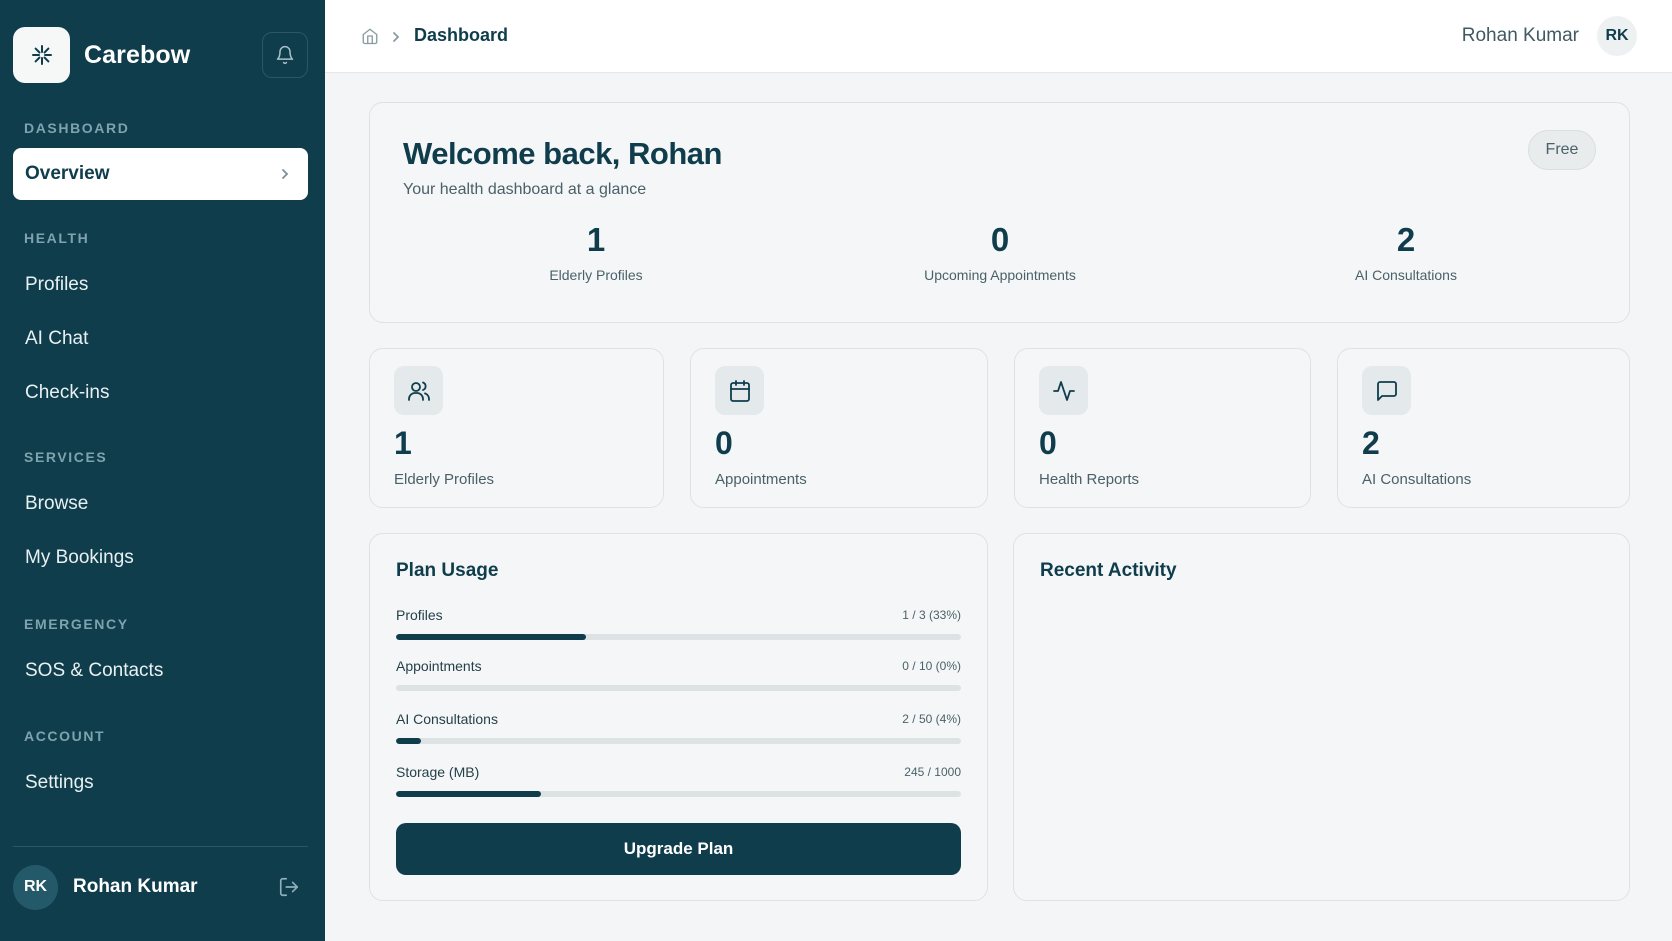  I want to click on sidebar-item-label: Browse, so click(57, 503).